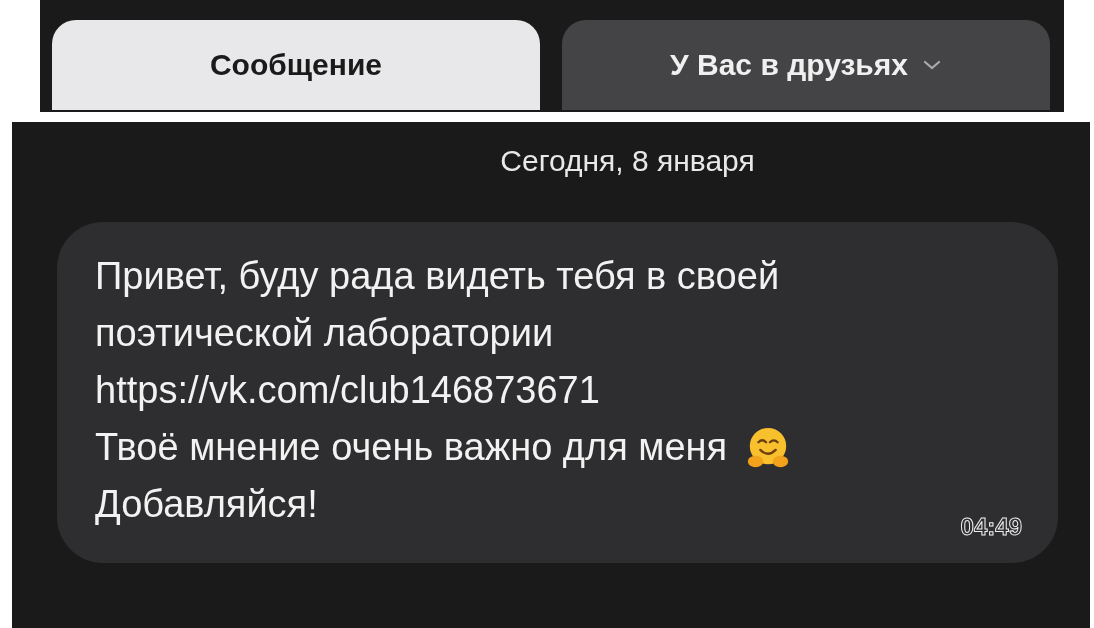  What do you see at coordinates (991, 527) in the screenshot?
I see `message-time: 04:49` at bounding box center [991, 527].